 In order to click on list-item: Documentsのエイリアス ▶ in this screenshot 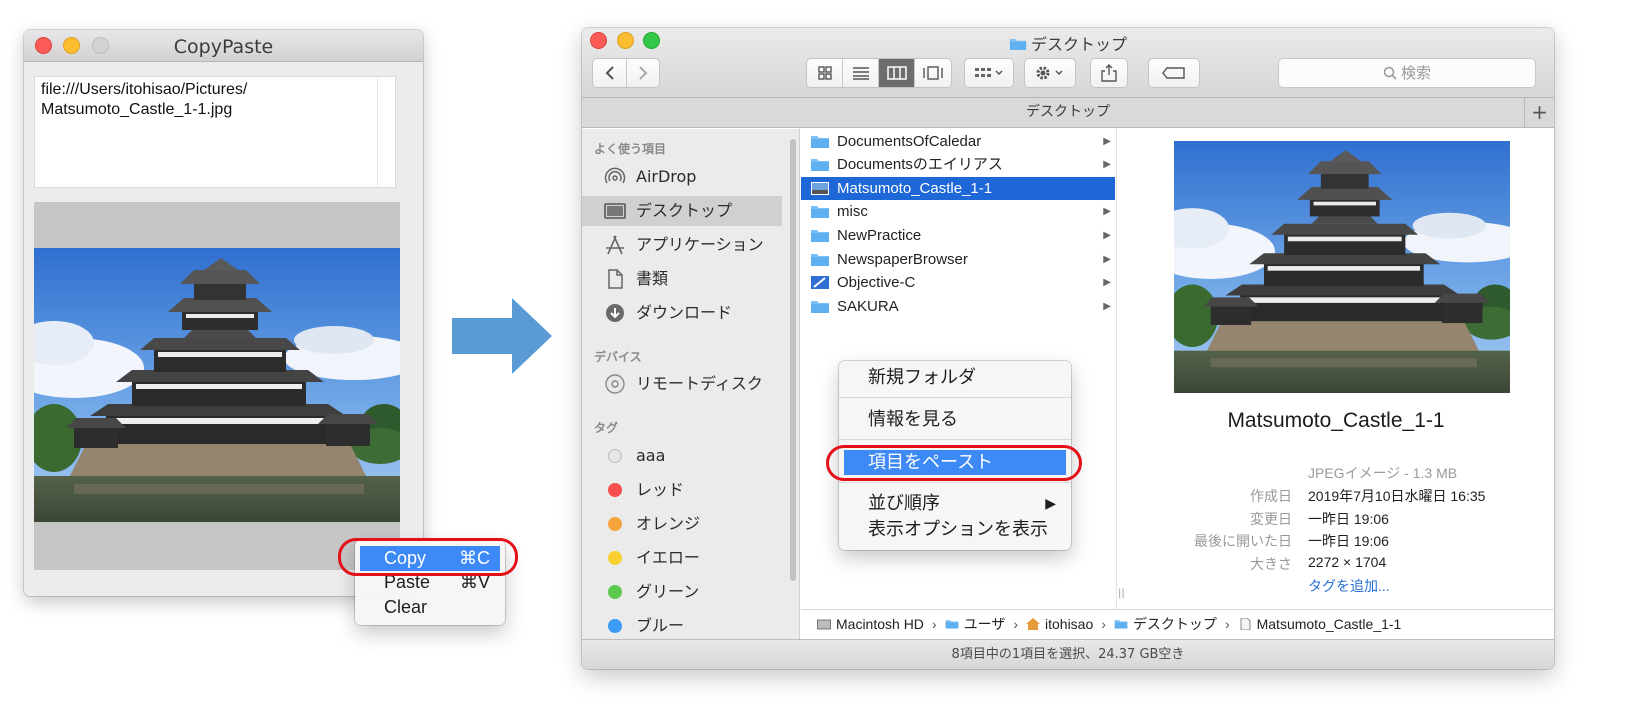, I will do `click(958, 164)`.